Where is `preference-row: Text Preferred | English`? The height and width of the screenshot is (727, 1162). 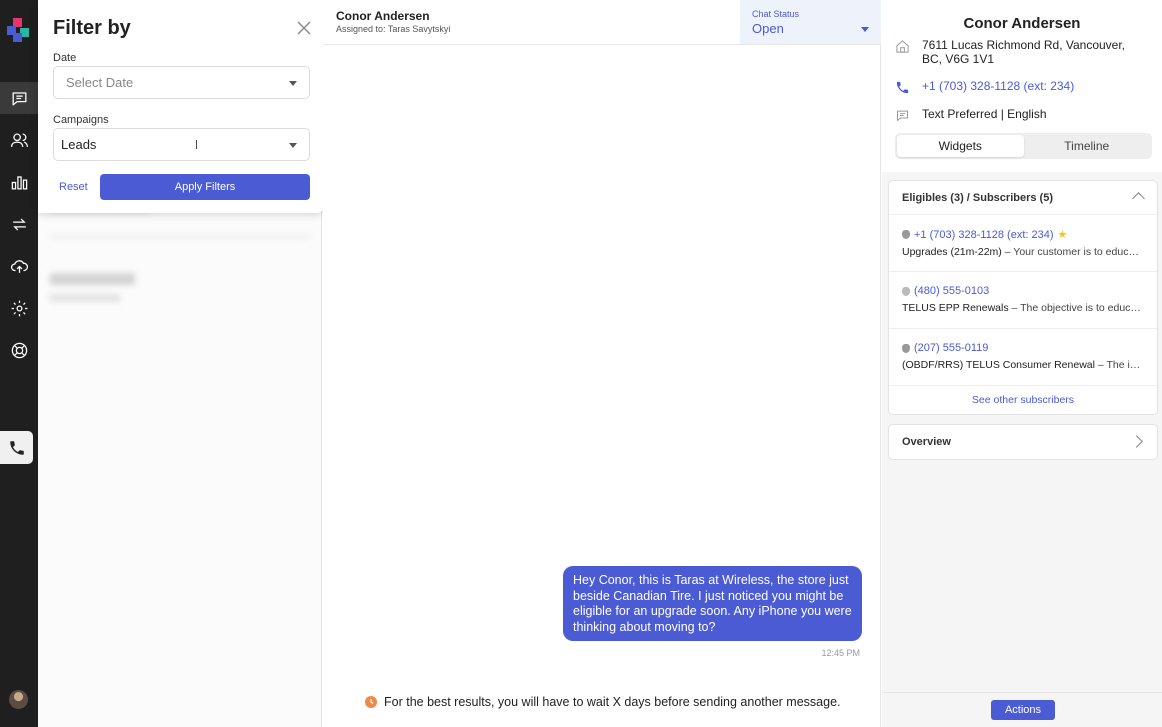 preference-row: Text Preferred | English is located at coordinates (971, 115).